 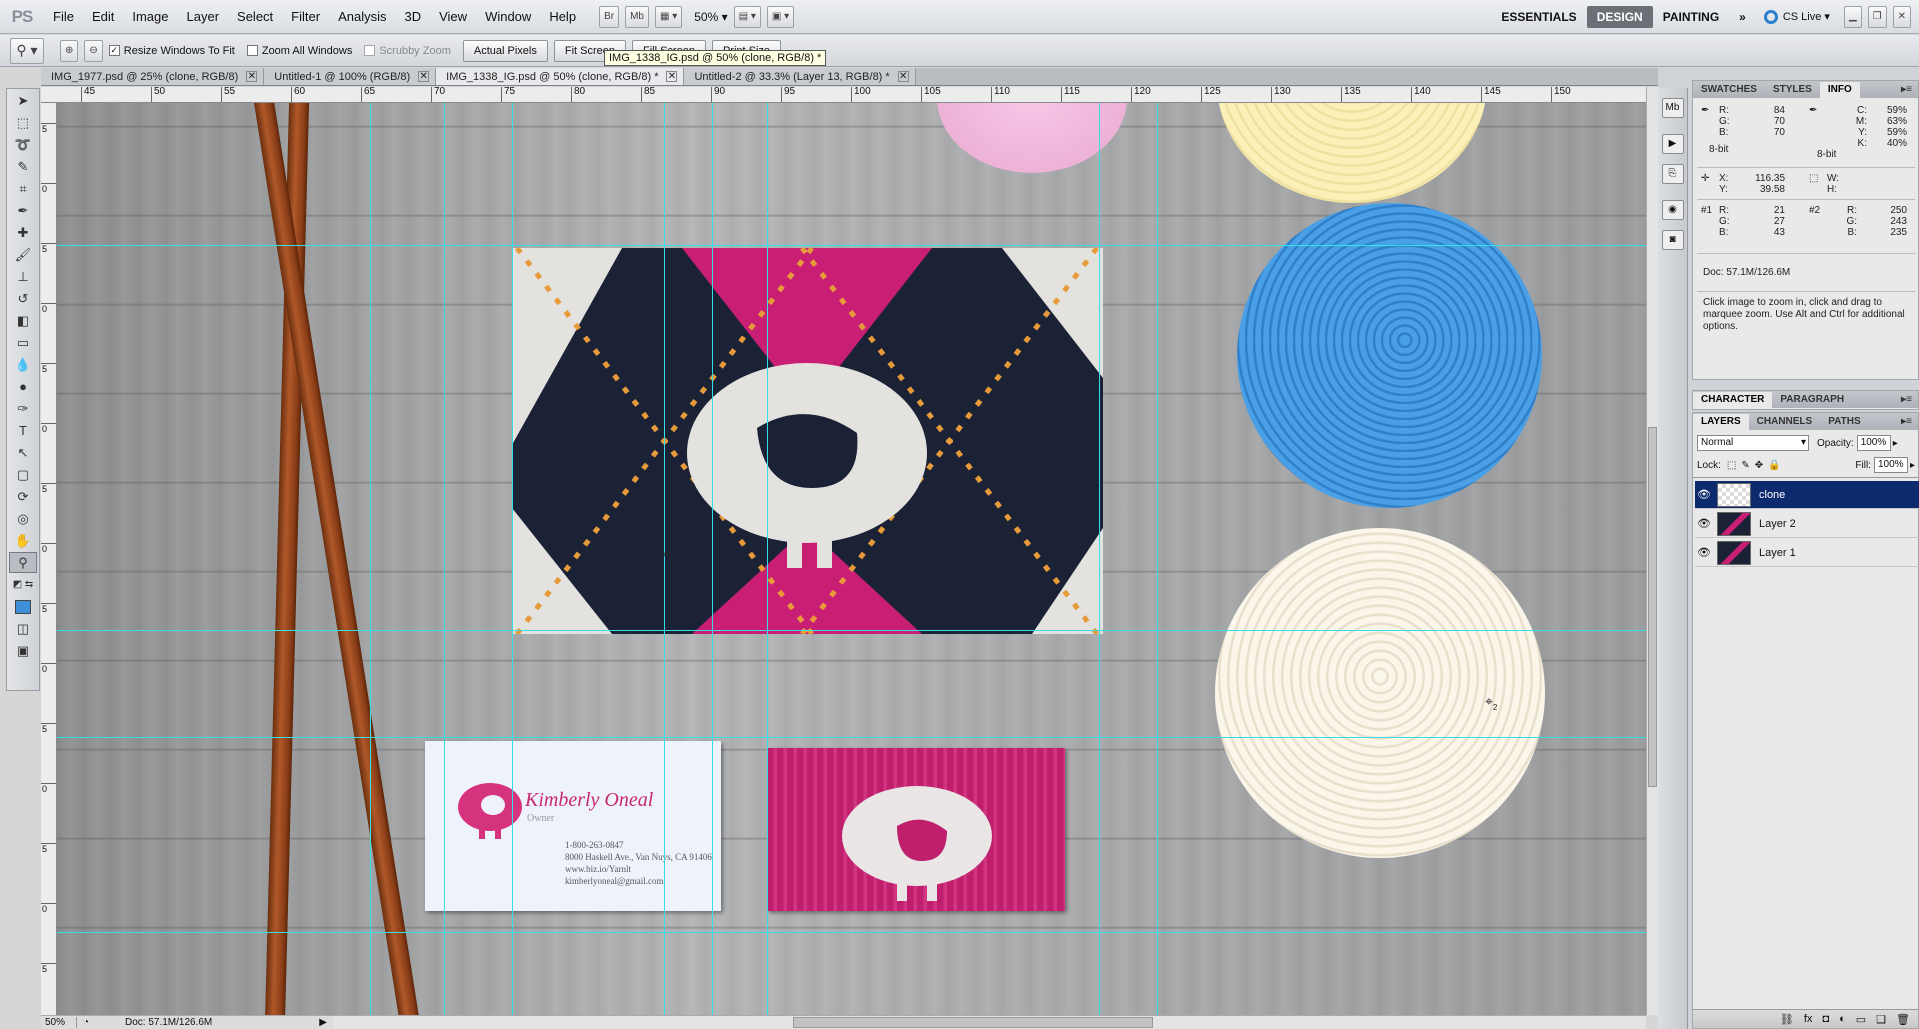 I want to click on tab-layers: LAYERS, so click(x=1721, y=422).